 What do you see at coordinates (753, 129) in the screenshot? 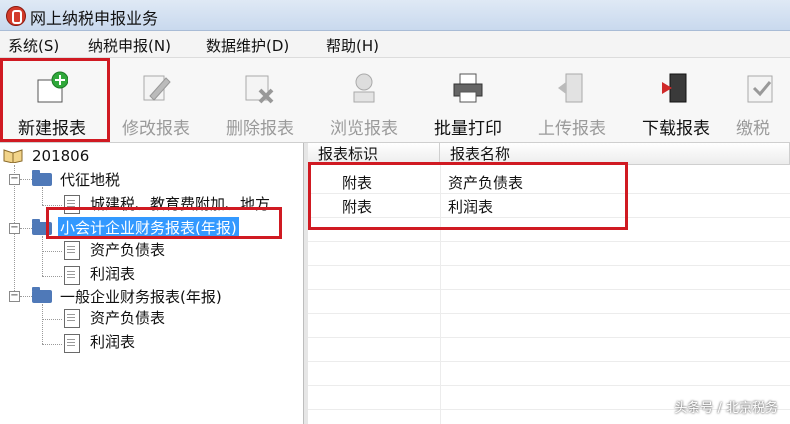
I see `pay-tax-label: 缴税` at bounding box center [753, 129].